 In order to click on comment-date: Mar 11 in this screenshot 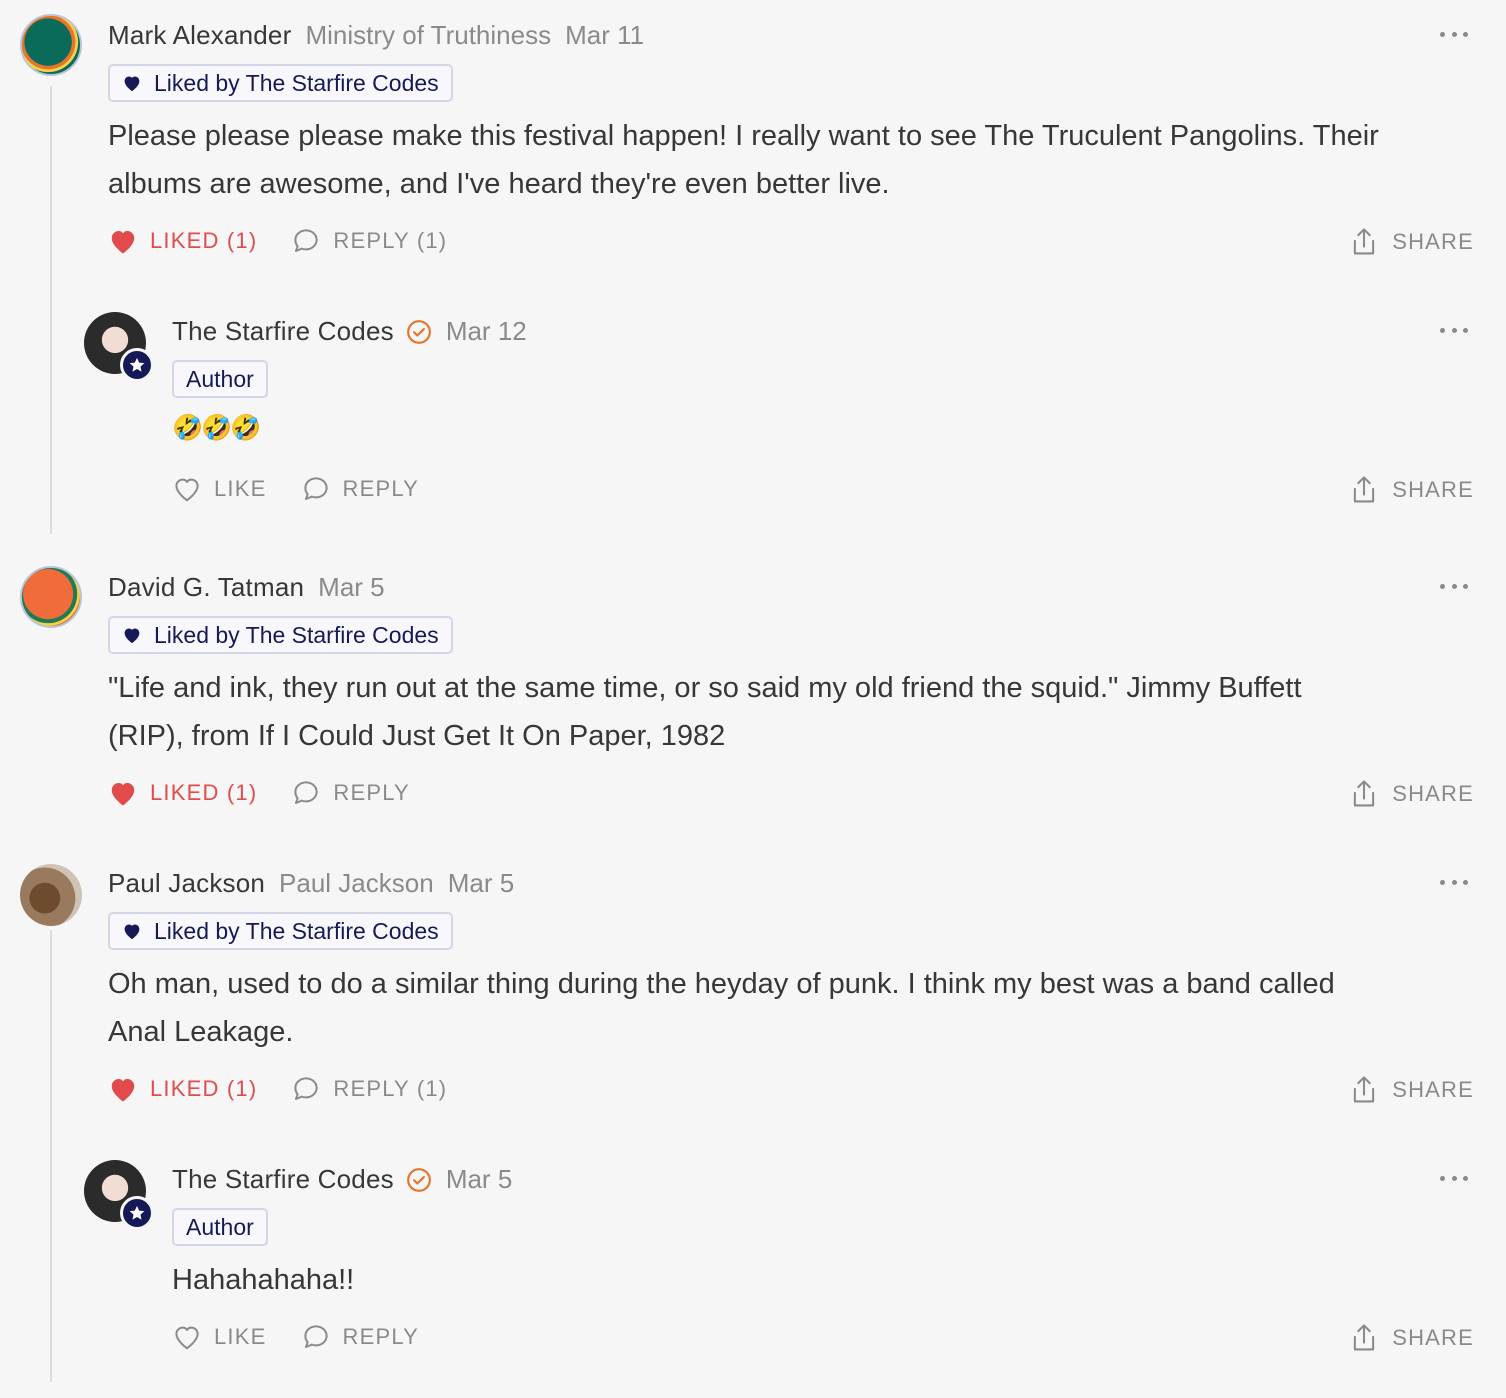, I will do `click(604, 35)`.